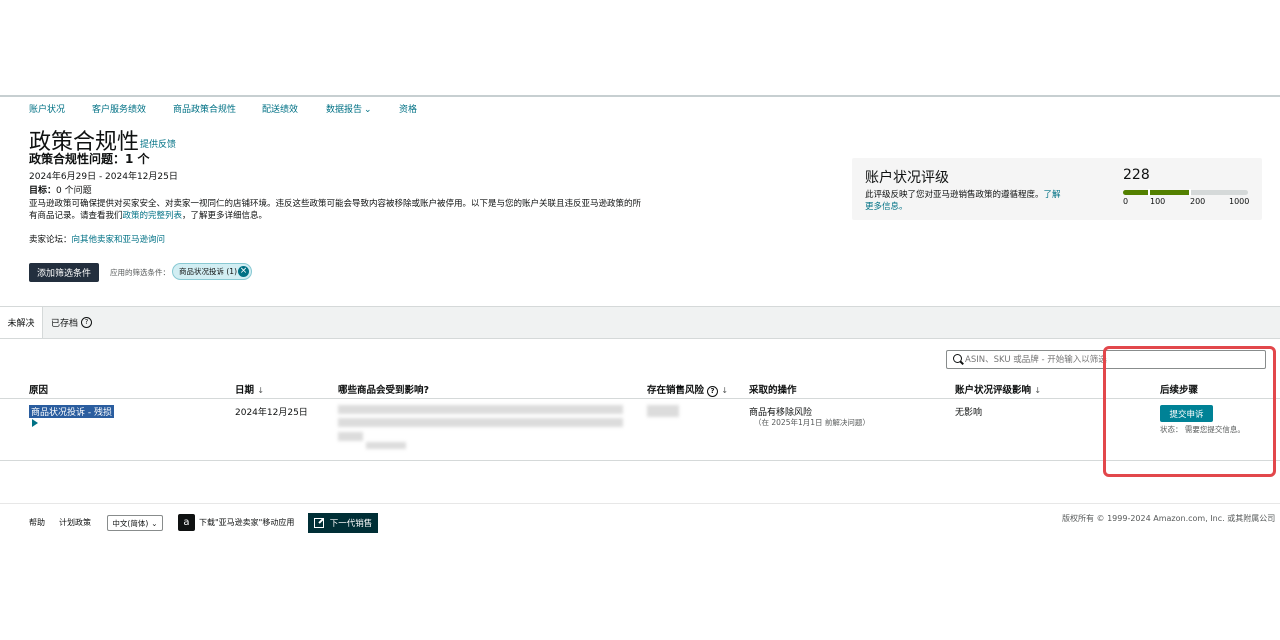 Image resolution: width=1280 pixels, height=640 pixels. I want to click on column-header-at-risk: 存在销售风险? ↓, so click(687, 389).